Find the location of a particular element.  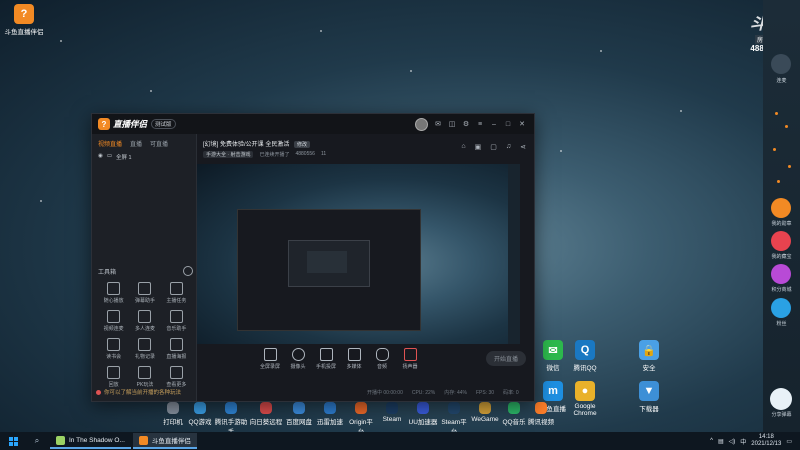

desktop-icon-bottom: Steam is located at coordinates (392, 419).